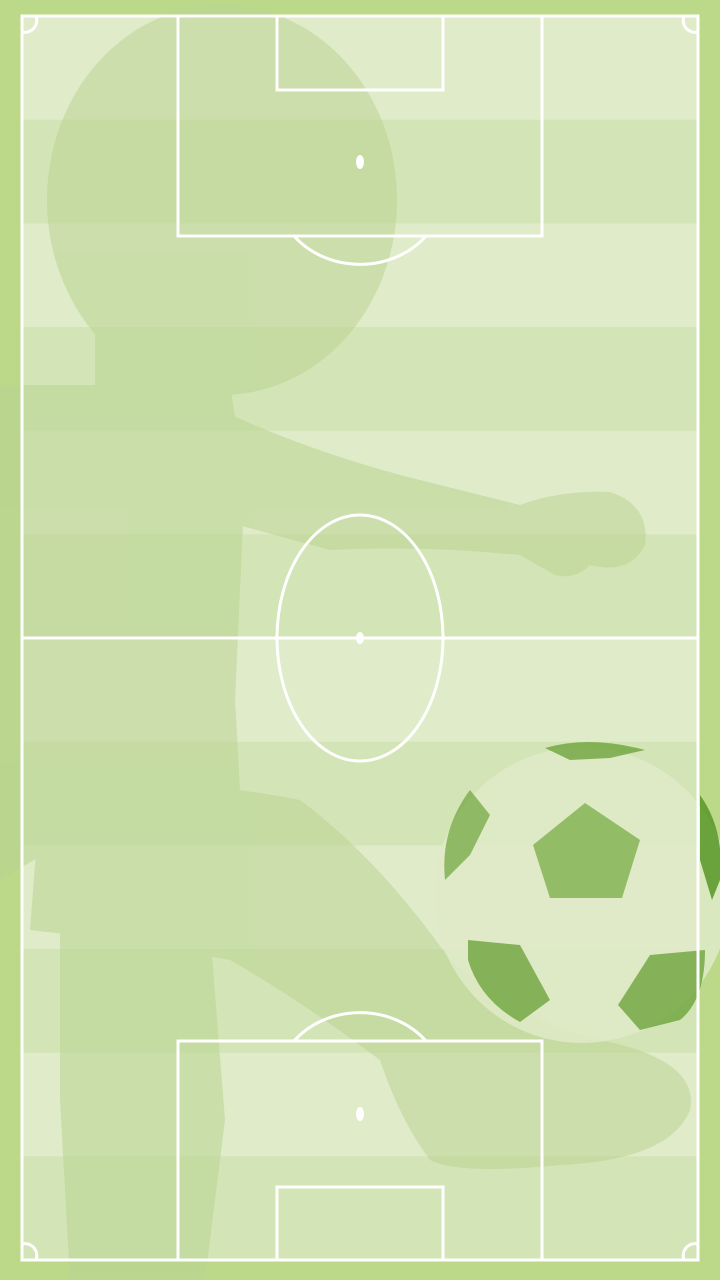 The height and width of the screenshot is (1280, 720). Describe the element at coordinates (360, 250) in the screenshot. I see `top-penalty-arc` at that location.